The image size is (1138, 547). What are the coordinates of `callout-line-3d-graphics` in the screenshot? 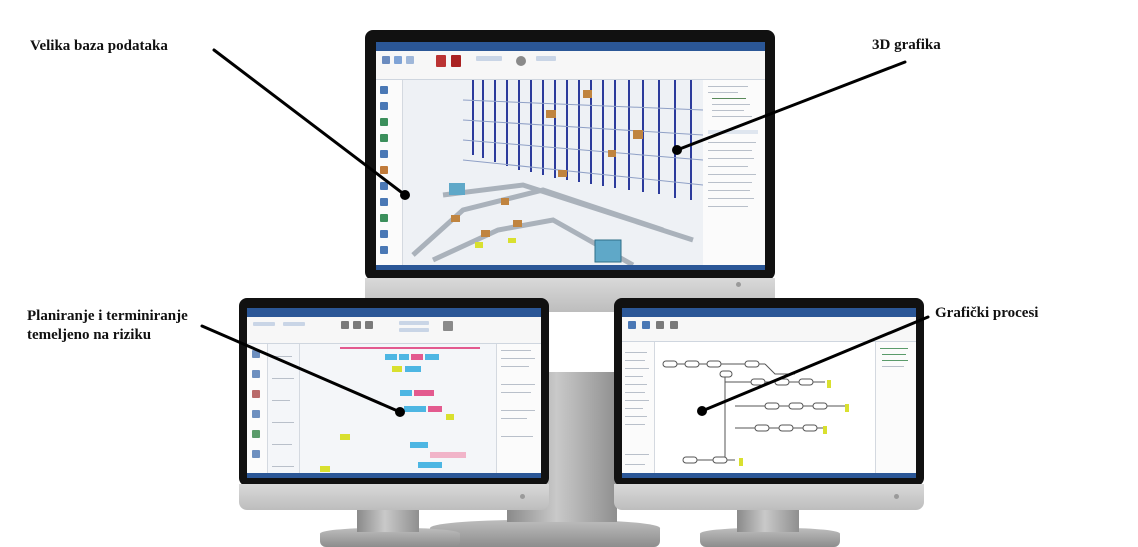 It's located at (791, 106).